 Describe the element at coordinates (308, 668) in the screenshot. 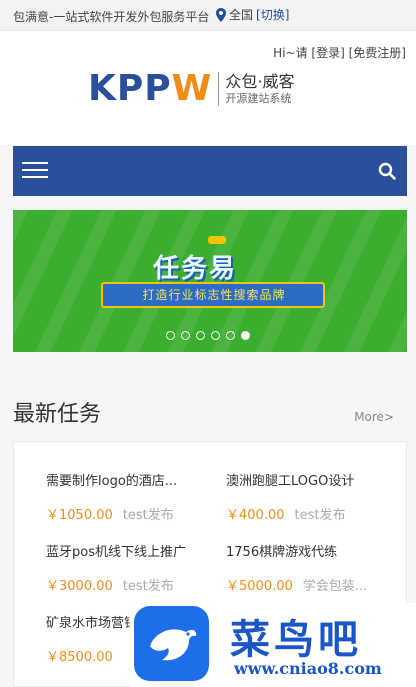

I see `watermark-url: www.cniao8.com` at that location.